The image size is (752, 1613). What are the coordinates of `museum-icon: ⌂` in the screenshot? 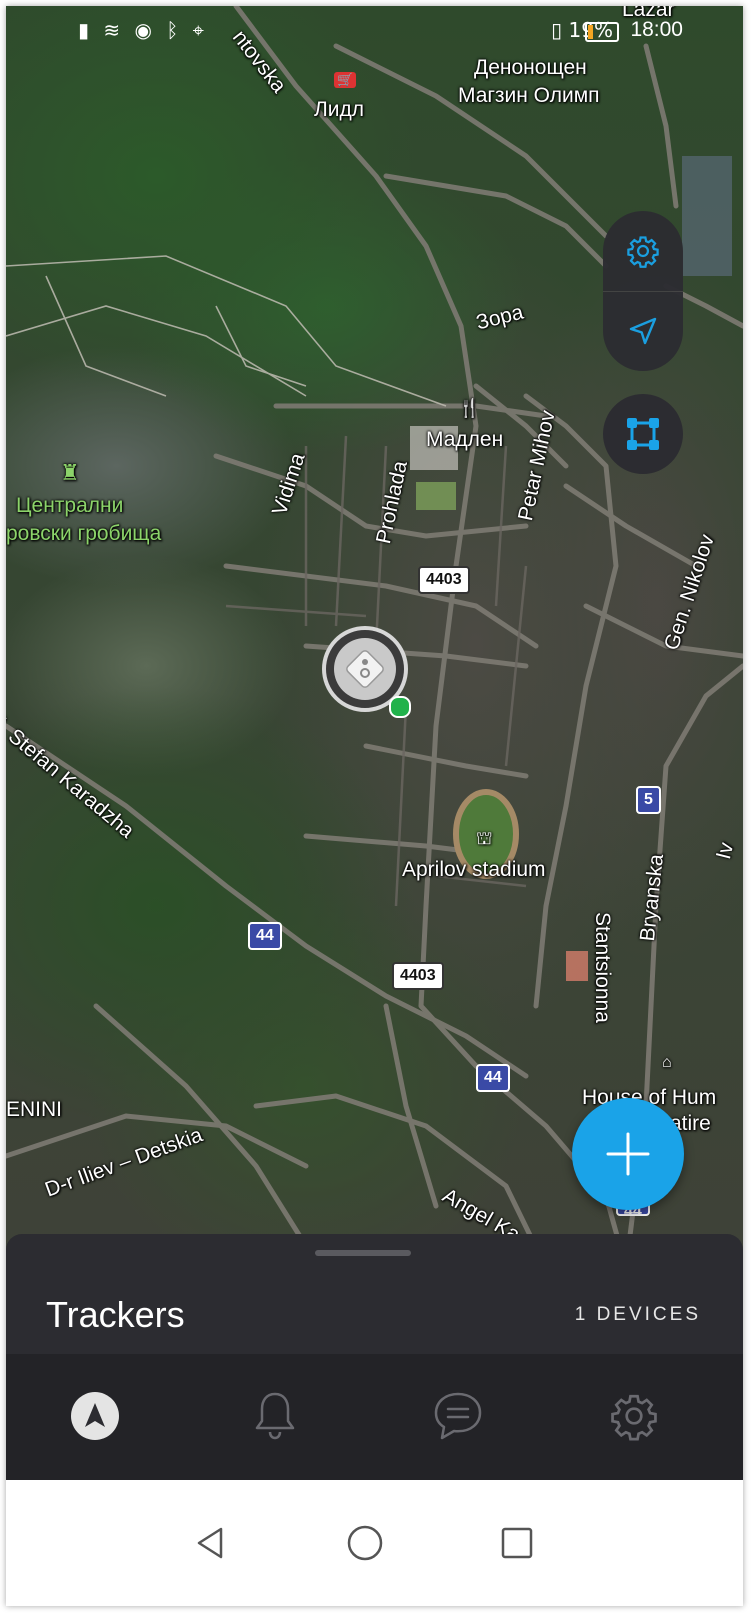 It's located at (667, 1062).